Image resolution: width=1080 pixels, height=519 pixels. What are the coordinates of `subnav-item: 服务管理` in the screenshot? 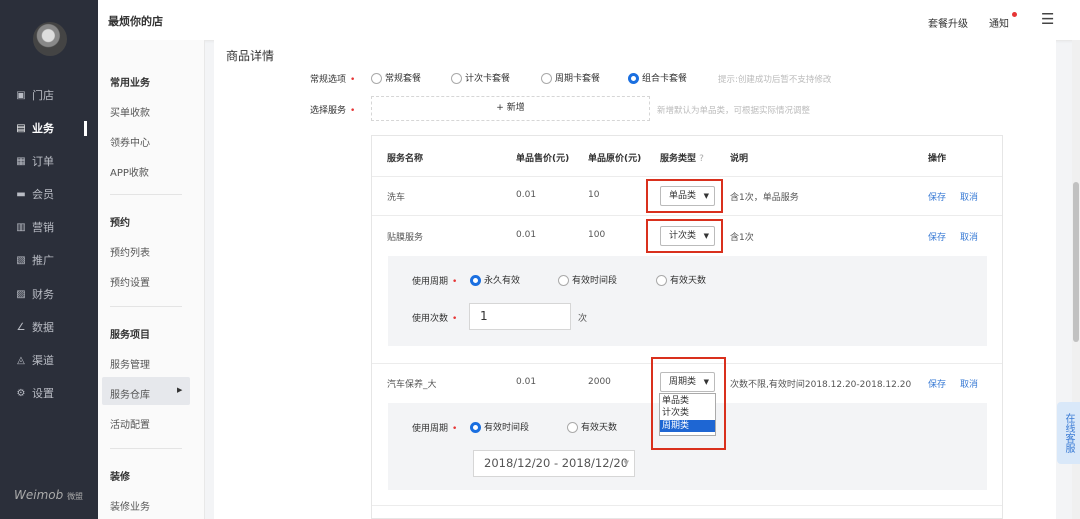 It's located at (130, 363).